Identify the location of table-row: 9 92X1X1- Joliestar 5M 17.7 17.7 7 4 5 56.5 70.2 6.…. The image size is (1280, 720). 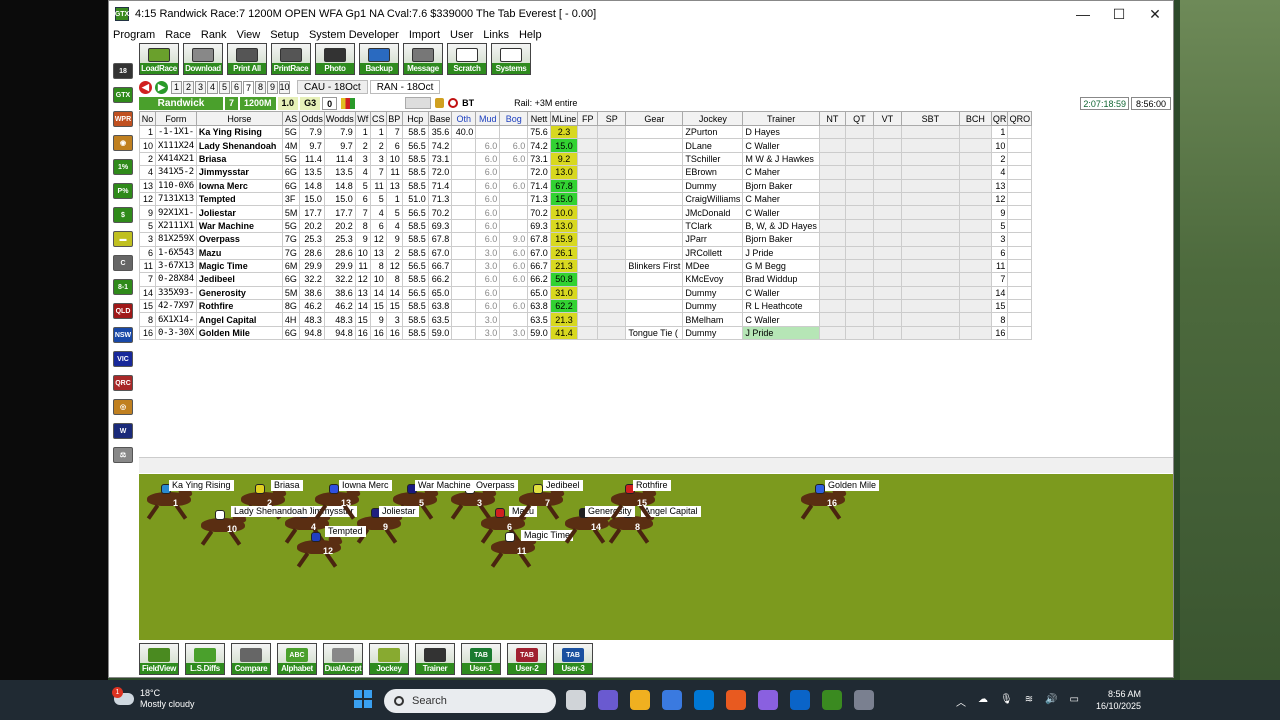
(586, 212).